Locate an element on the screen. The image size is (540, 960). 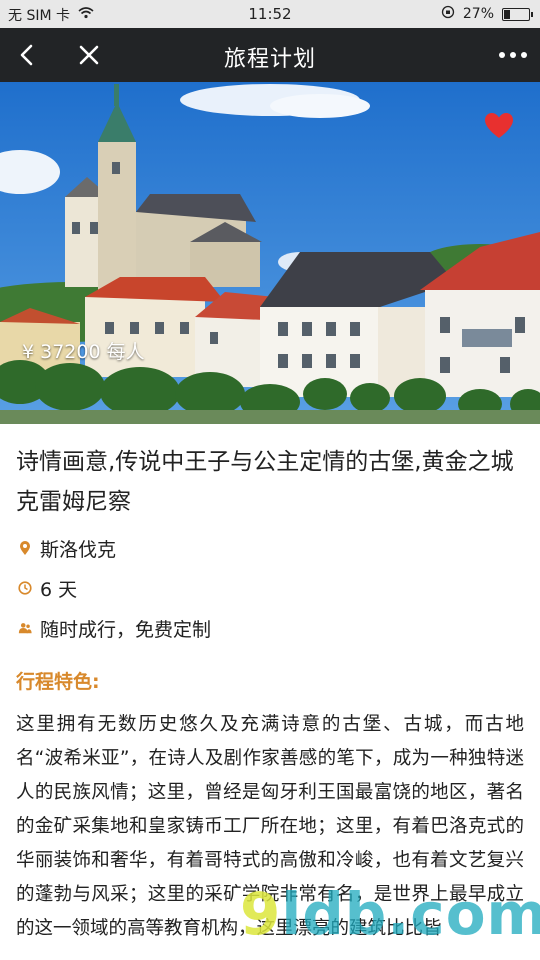
location-row: 斯洛伐克 is located at coordinates (279, 548).